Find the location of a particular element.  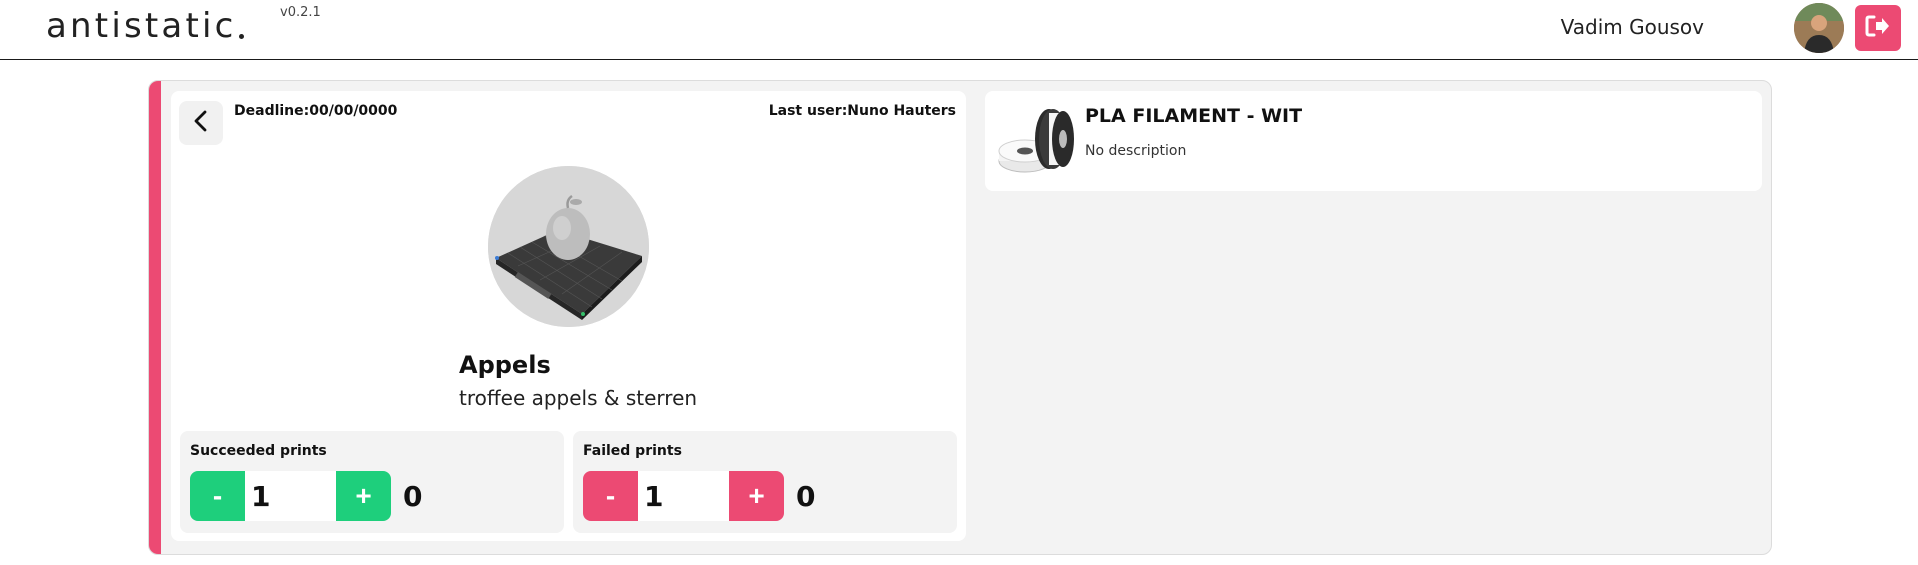

failed-step-input is located at coordinates (683, 496).